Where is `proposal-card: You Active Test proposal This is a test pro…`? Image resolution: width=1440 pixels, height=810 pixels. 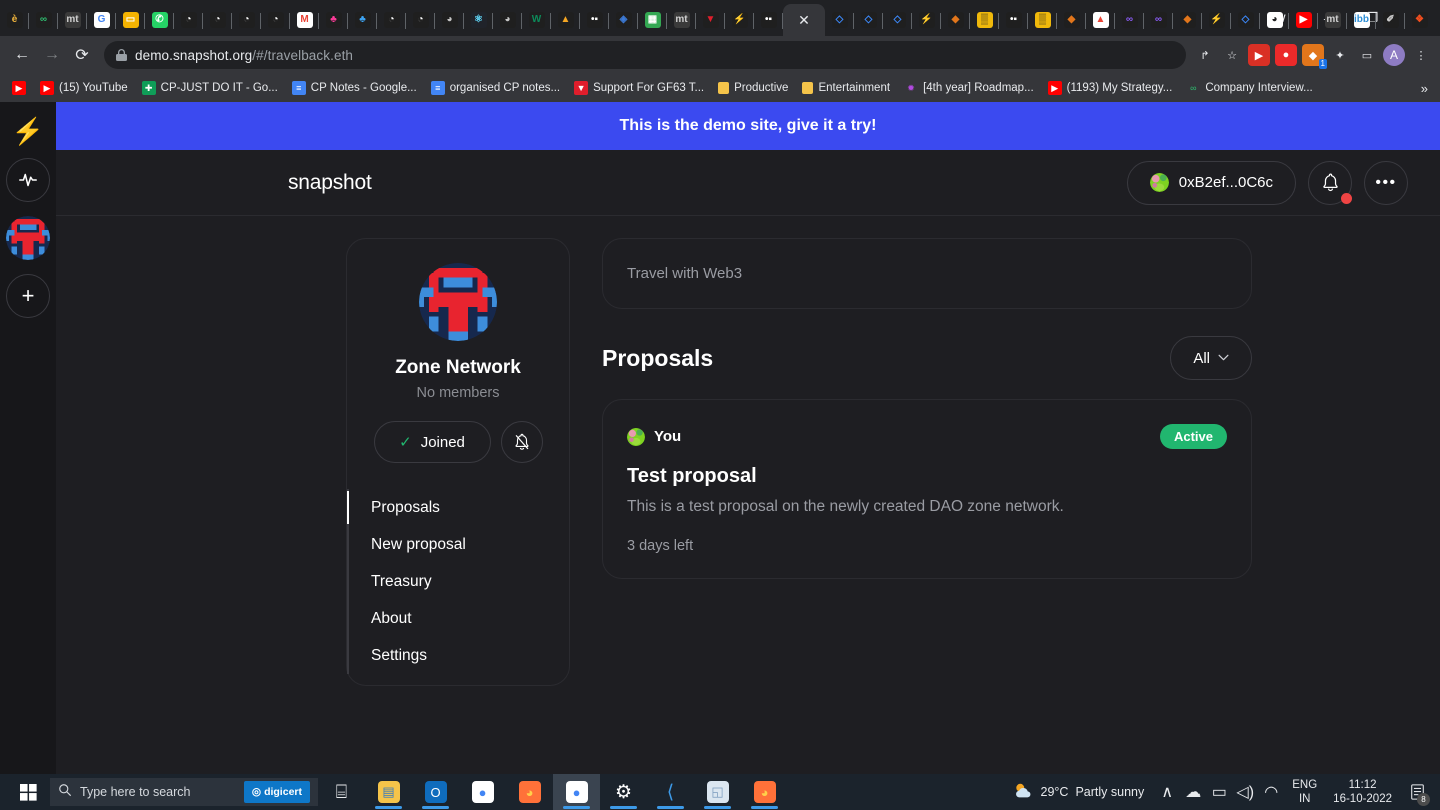 proposal-card: You Active Test proposal This is a test pro… is located at coordinates (927, 489).